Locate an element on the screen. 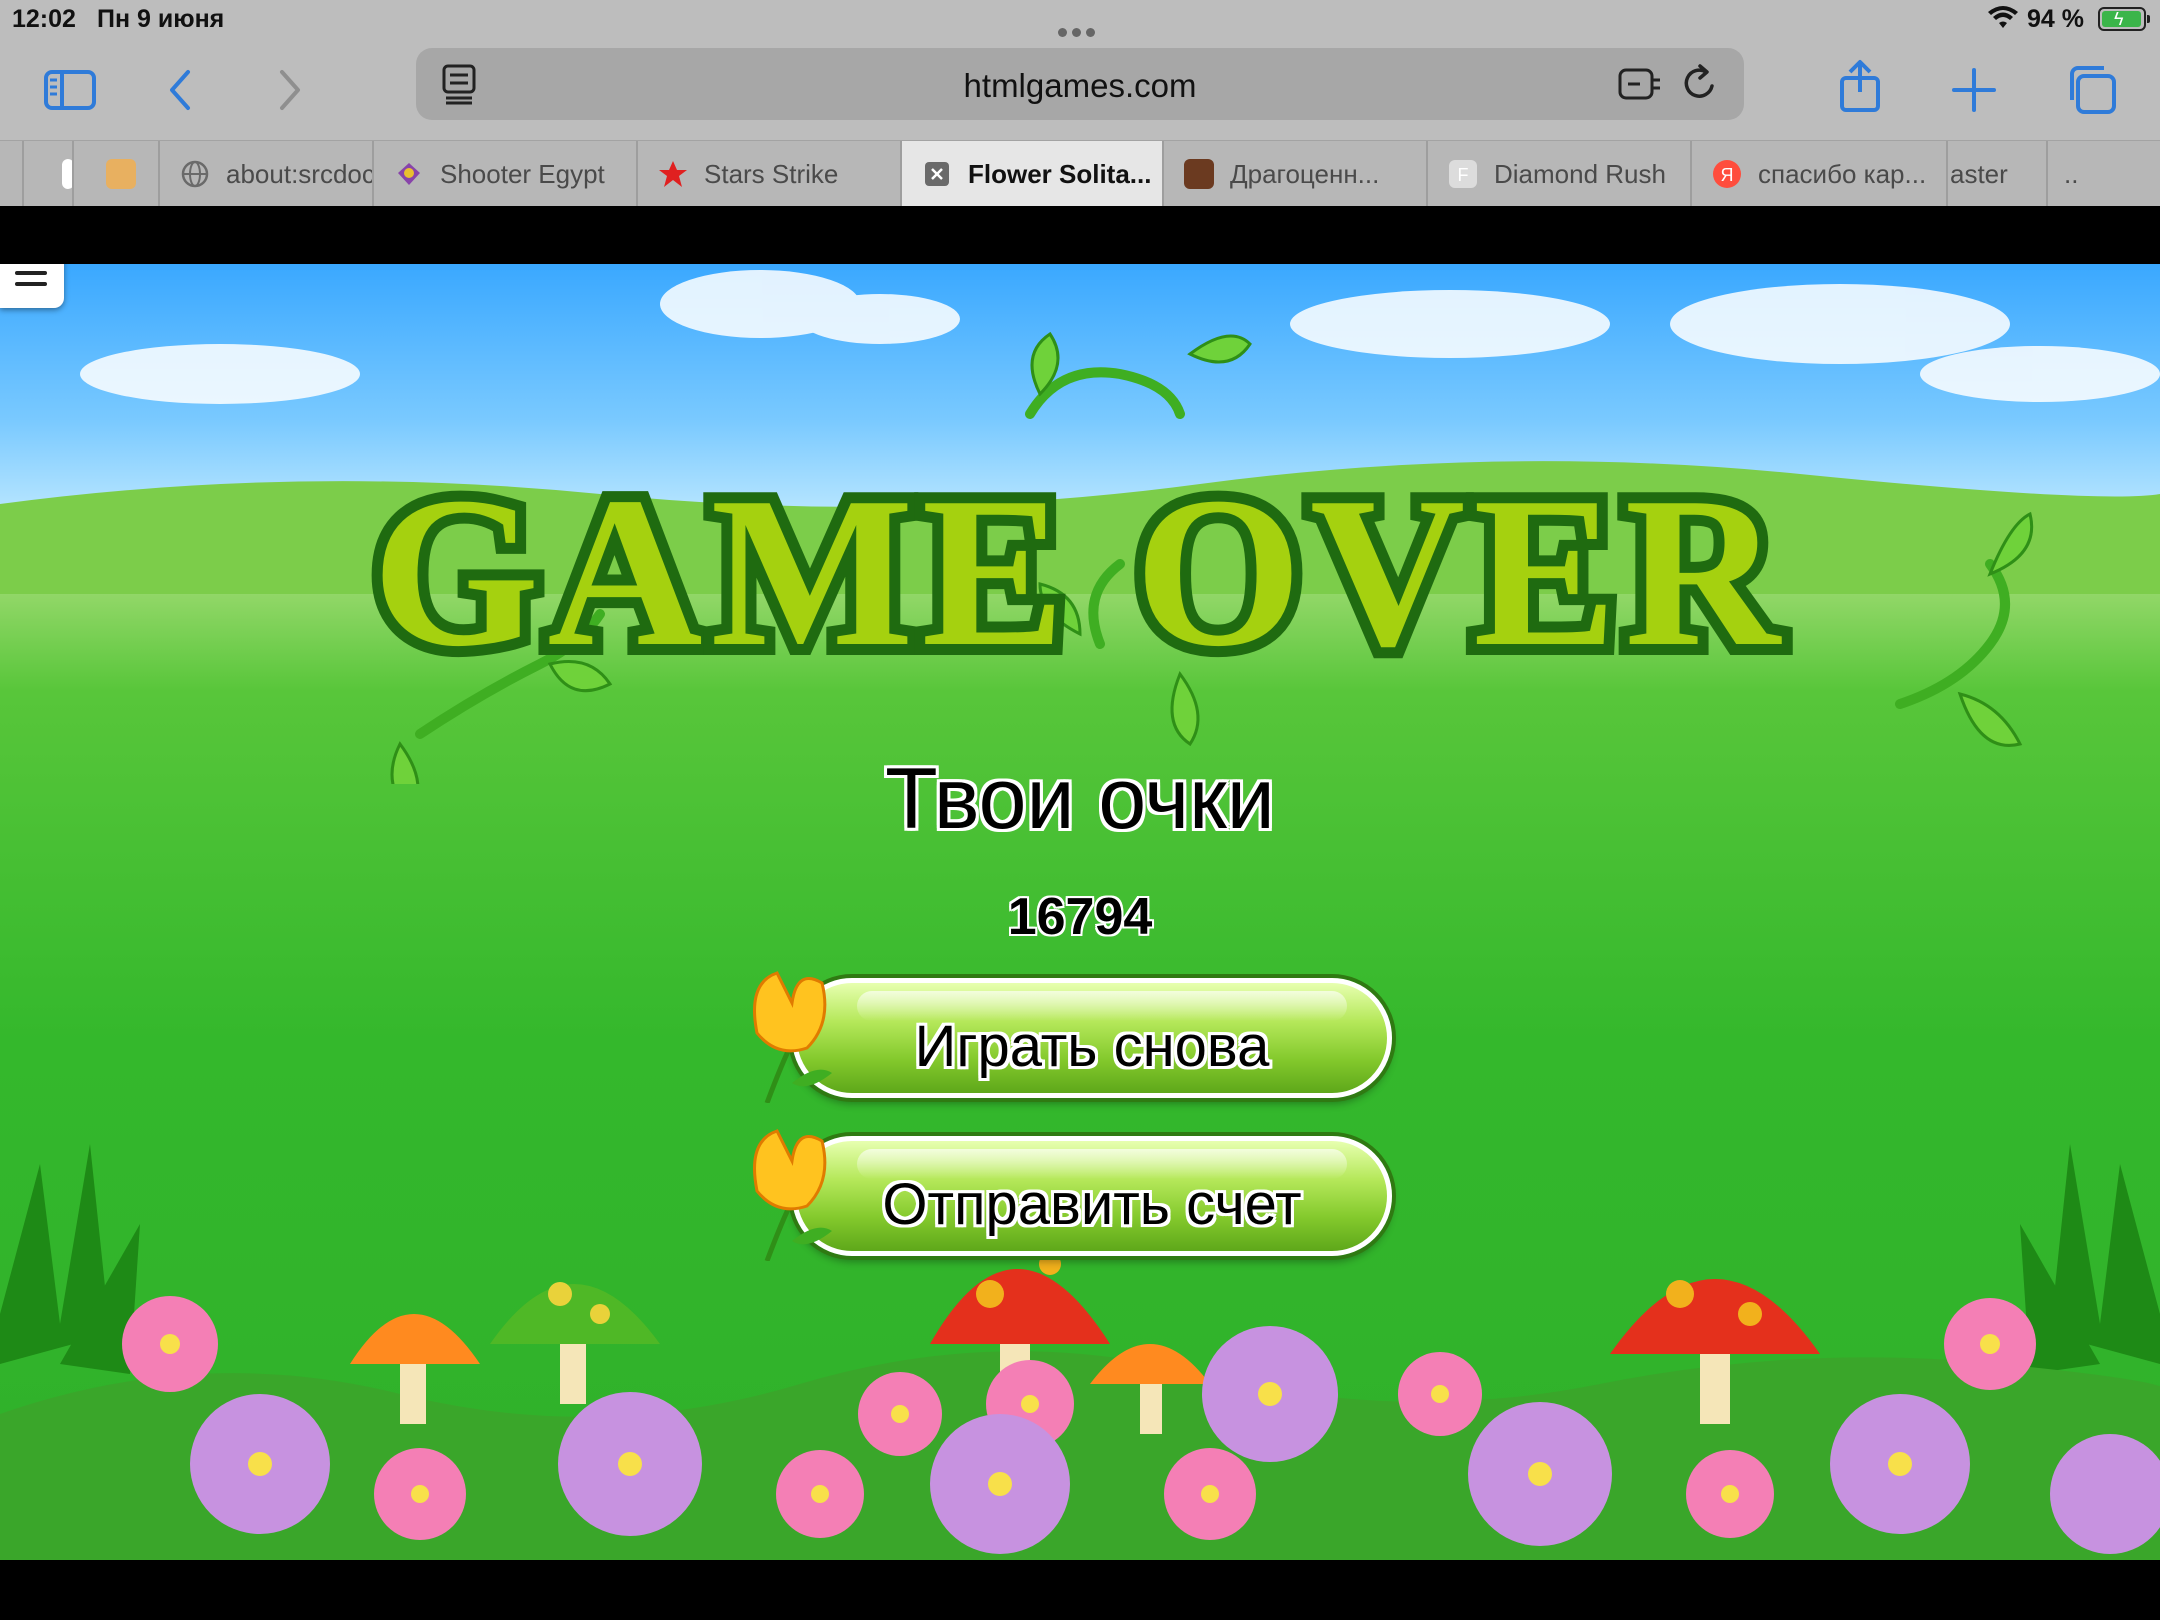 The width and height of the screenshot is (2160, 1620). gem-board-icon is located at coordinates (1199, 174).